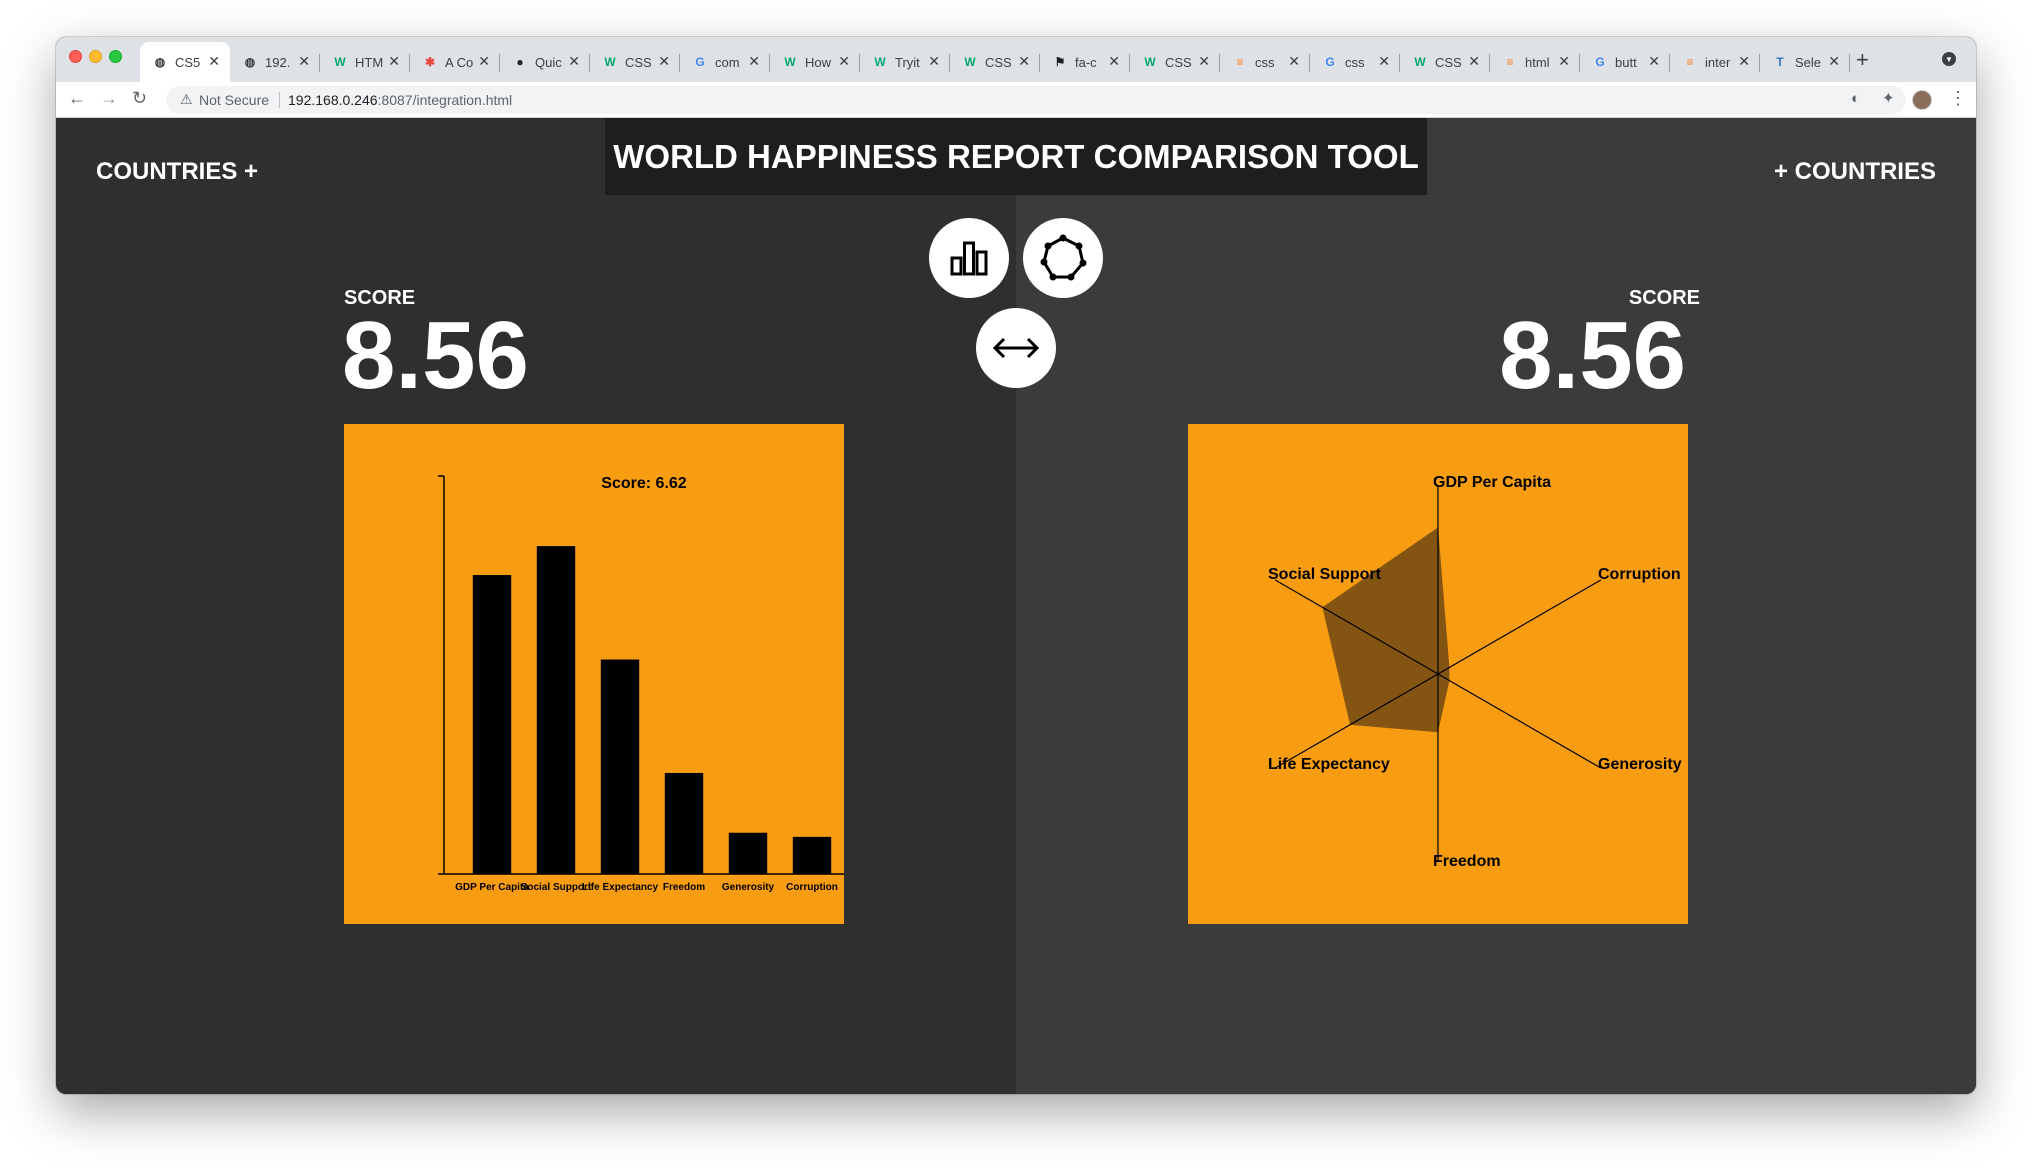 Image resolution: width=2032 pixels, height=1169 pixels. What do you see at coordinates (160, 62) in the screenshot?
I see `globe-icon: ◍` at bounding box center [160, 62].